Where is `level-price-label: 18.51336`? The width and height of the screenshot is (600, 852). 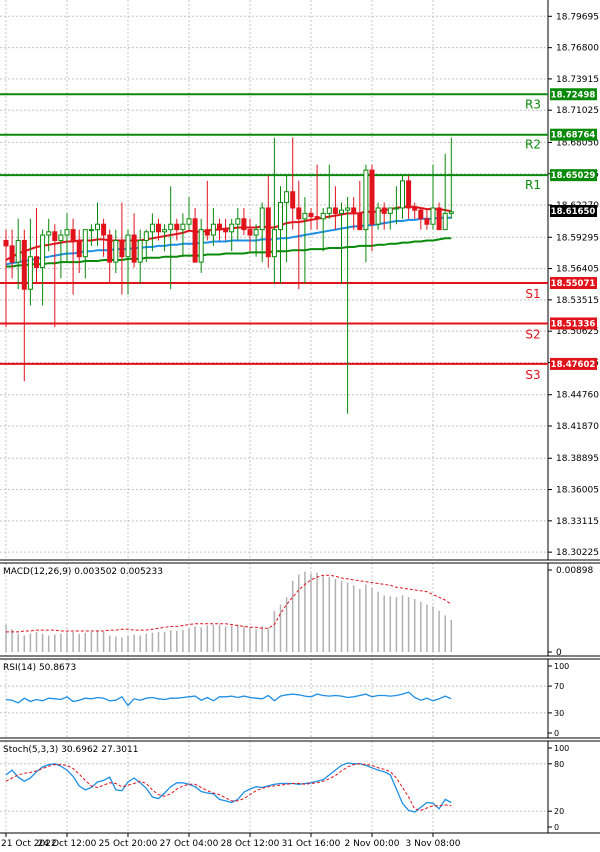
level-price-label: 18.51336 is located at coordinates (573, 324).